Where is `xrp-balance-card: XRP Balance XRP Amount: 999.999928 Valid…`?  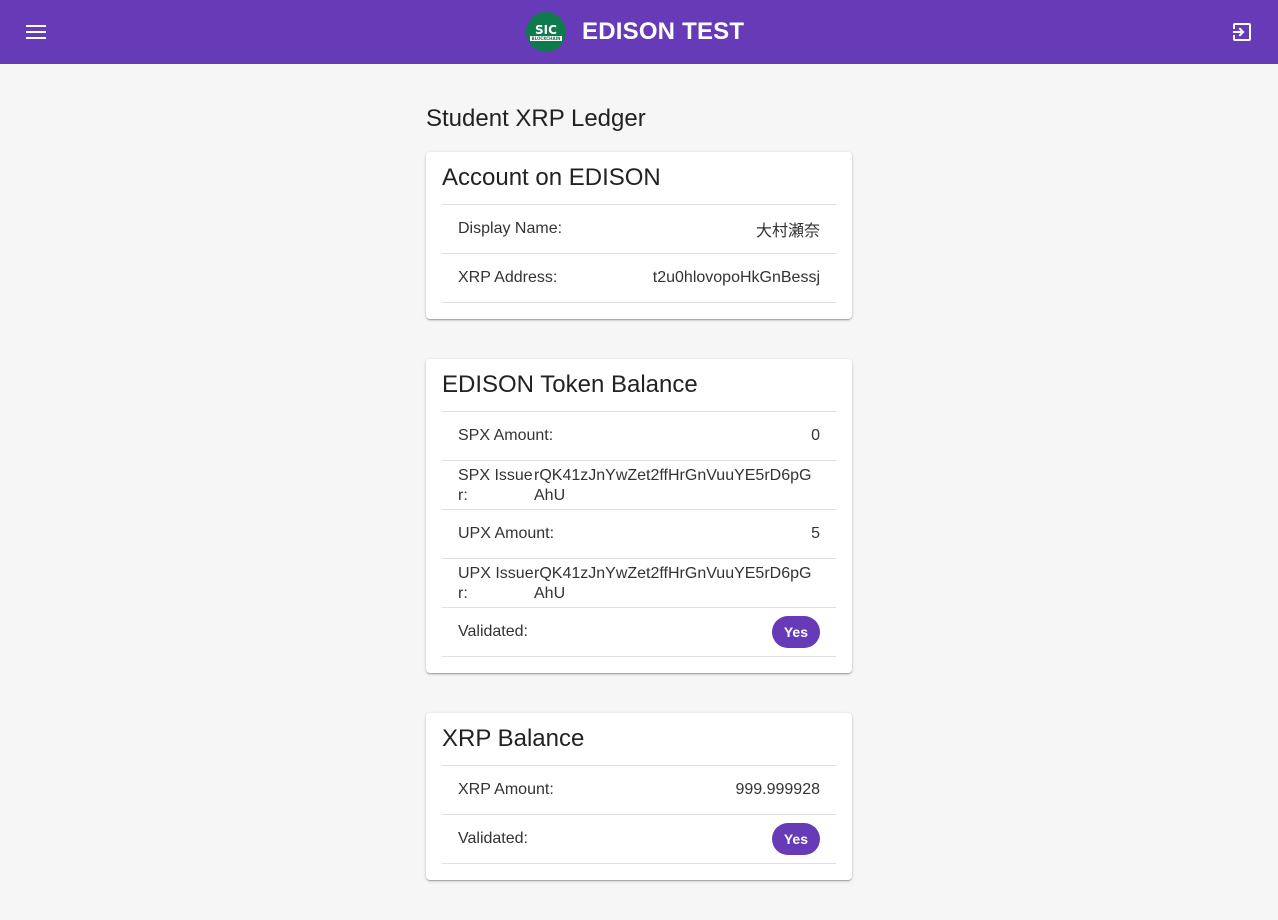 xrp-balance-card: XRP Balance XRP Amount: 999.999928 Valid… is located at coordinates (639, 796).